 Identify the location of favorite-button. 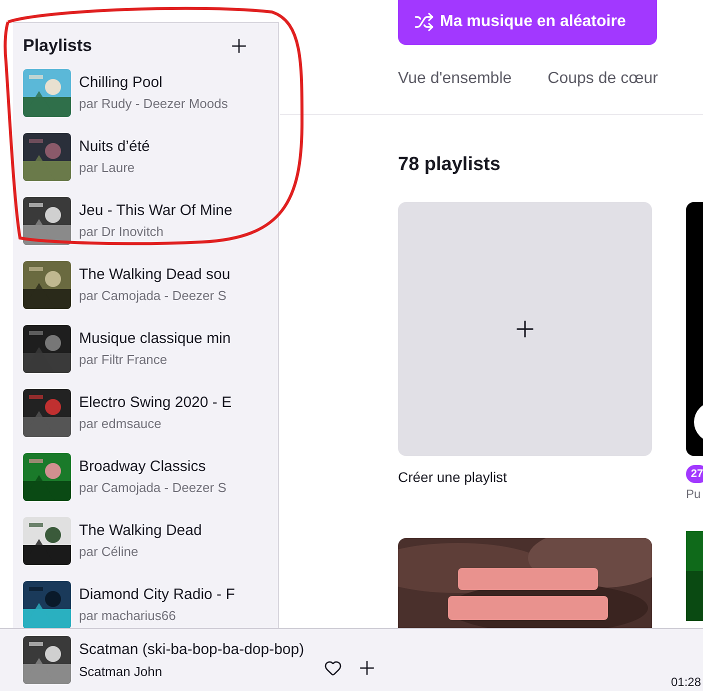
(333, 668).